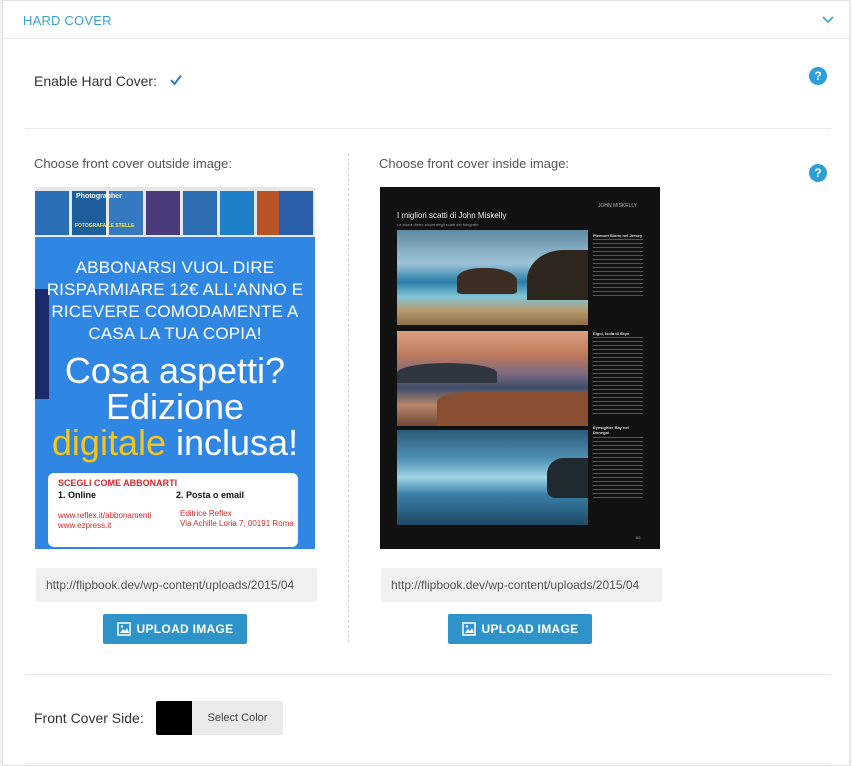  Describe the element at coordinates (474, 163) in the screenshot. I see `inside-image-label: Choose front cover inside image:` at that location.